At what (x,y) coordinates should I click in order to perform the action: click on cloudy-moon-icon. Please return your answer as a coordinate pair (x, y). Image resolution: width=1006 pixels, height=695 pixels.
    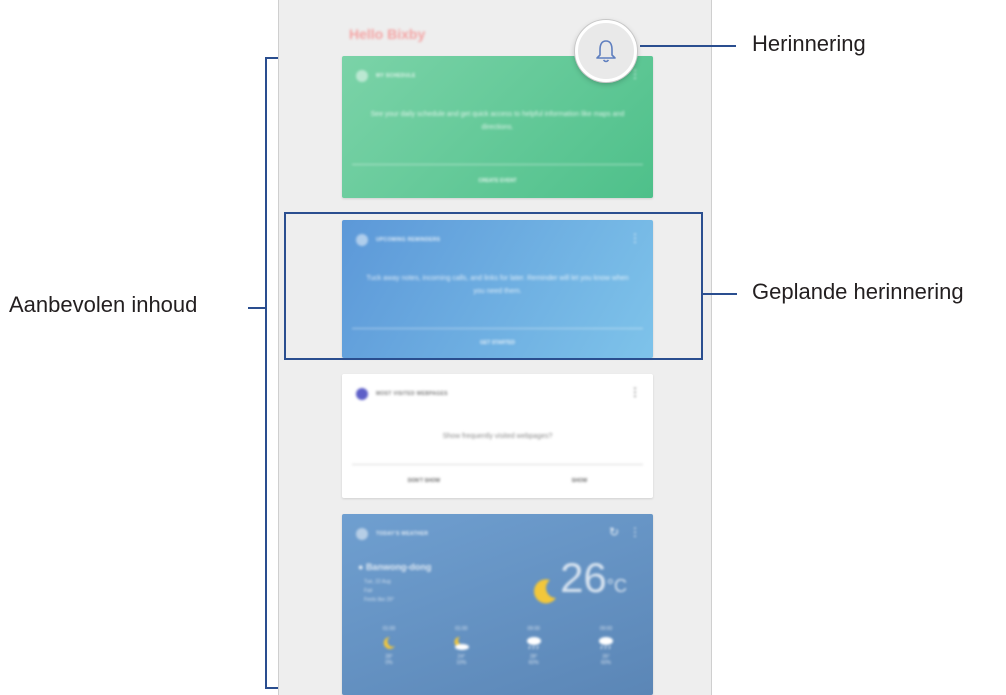
    Looking at the image, I should click on (462, 643).